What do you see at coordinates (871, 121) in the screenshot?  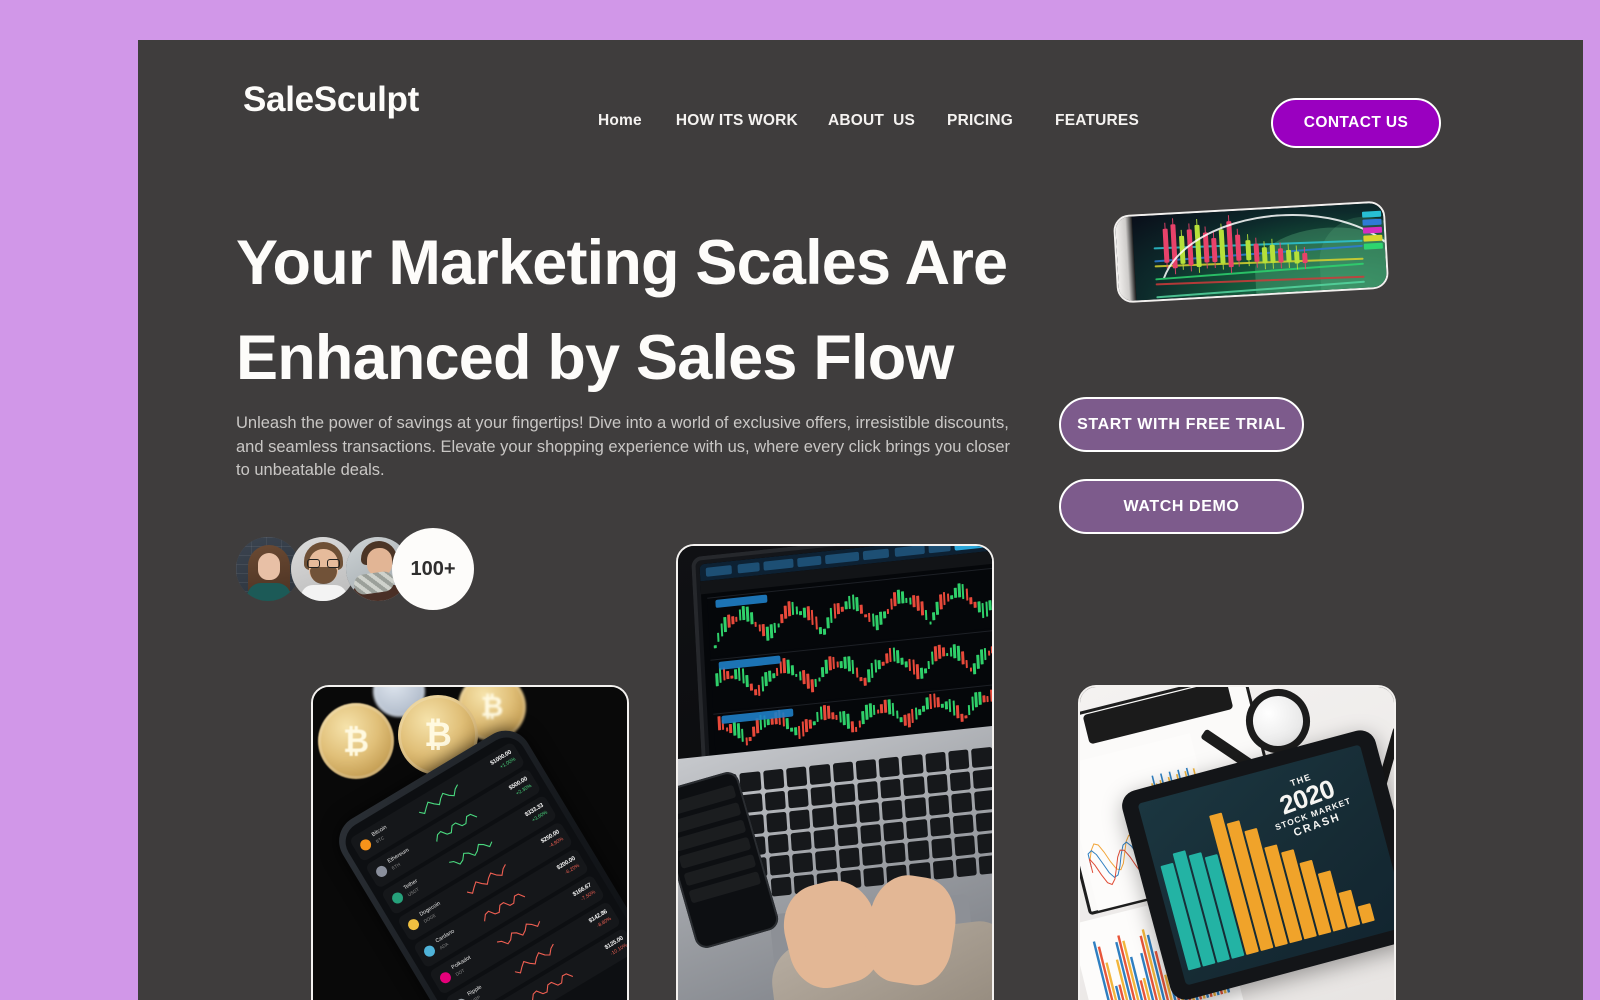 I see `nav-item-about-us: ABOUT US` at bounding box center [871, 121].